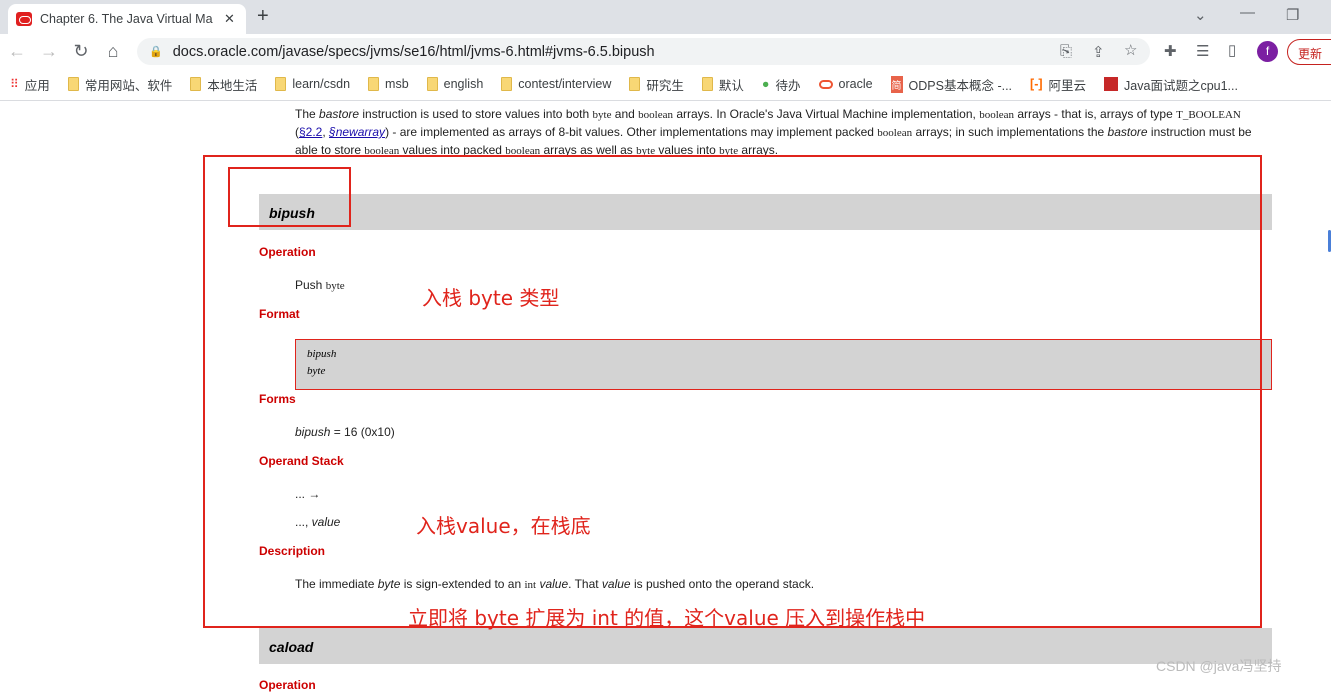 The image size is (1331, 692). I want to click on new-tab-icon: +, so click(263, 16).